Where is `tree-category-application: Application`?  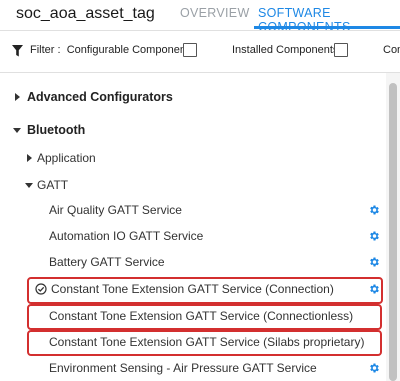 tree-category-application: Application is located at coordinates (193, 159).